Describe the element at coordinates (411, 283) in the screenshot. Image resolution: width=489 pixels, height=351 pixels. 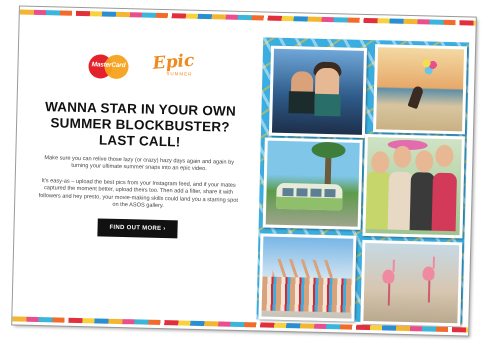
I see `photo-flamingos` at that location.